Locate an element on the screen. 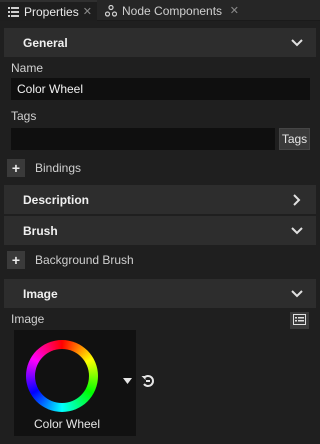 The image size is (320, 444). chevron-right-icon is located at coordinates (297, 200).